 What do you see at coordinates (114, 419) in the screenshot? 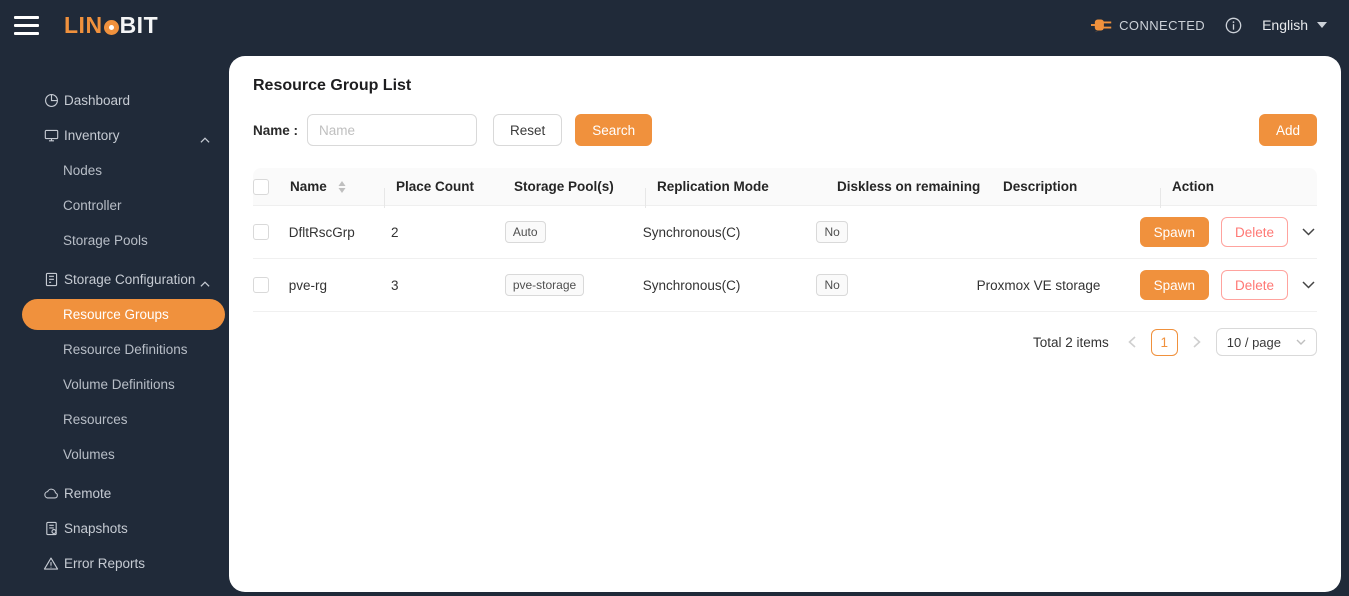
I see `sidebar-item-resources: Resources` at bounding box center [114, 419].